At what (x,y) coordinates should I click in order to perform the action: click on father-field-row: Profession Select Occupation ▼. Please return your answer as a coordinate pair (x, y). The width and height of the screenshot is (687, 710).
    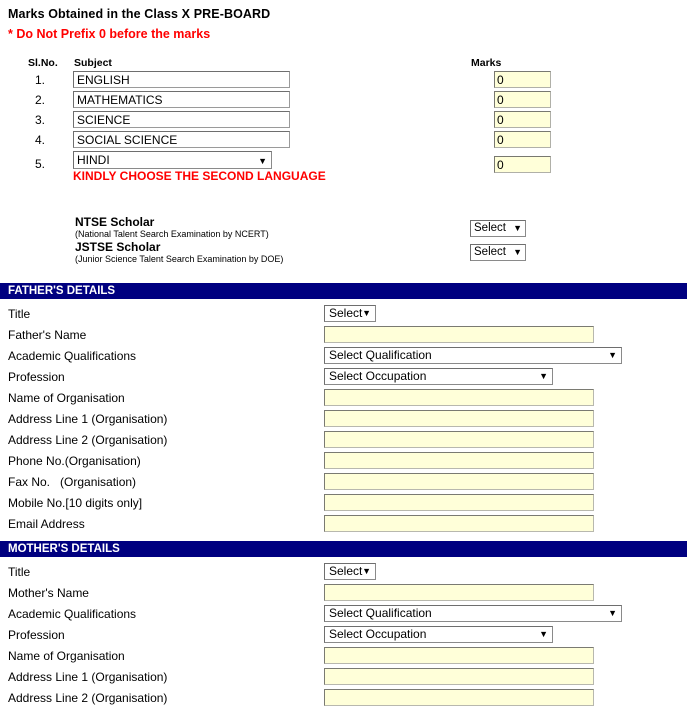
    Looking at the image, I should click on (343, 378).